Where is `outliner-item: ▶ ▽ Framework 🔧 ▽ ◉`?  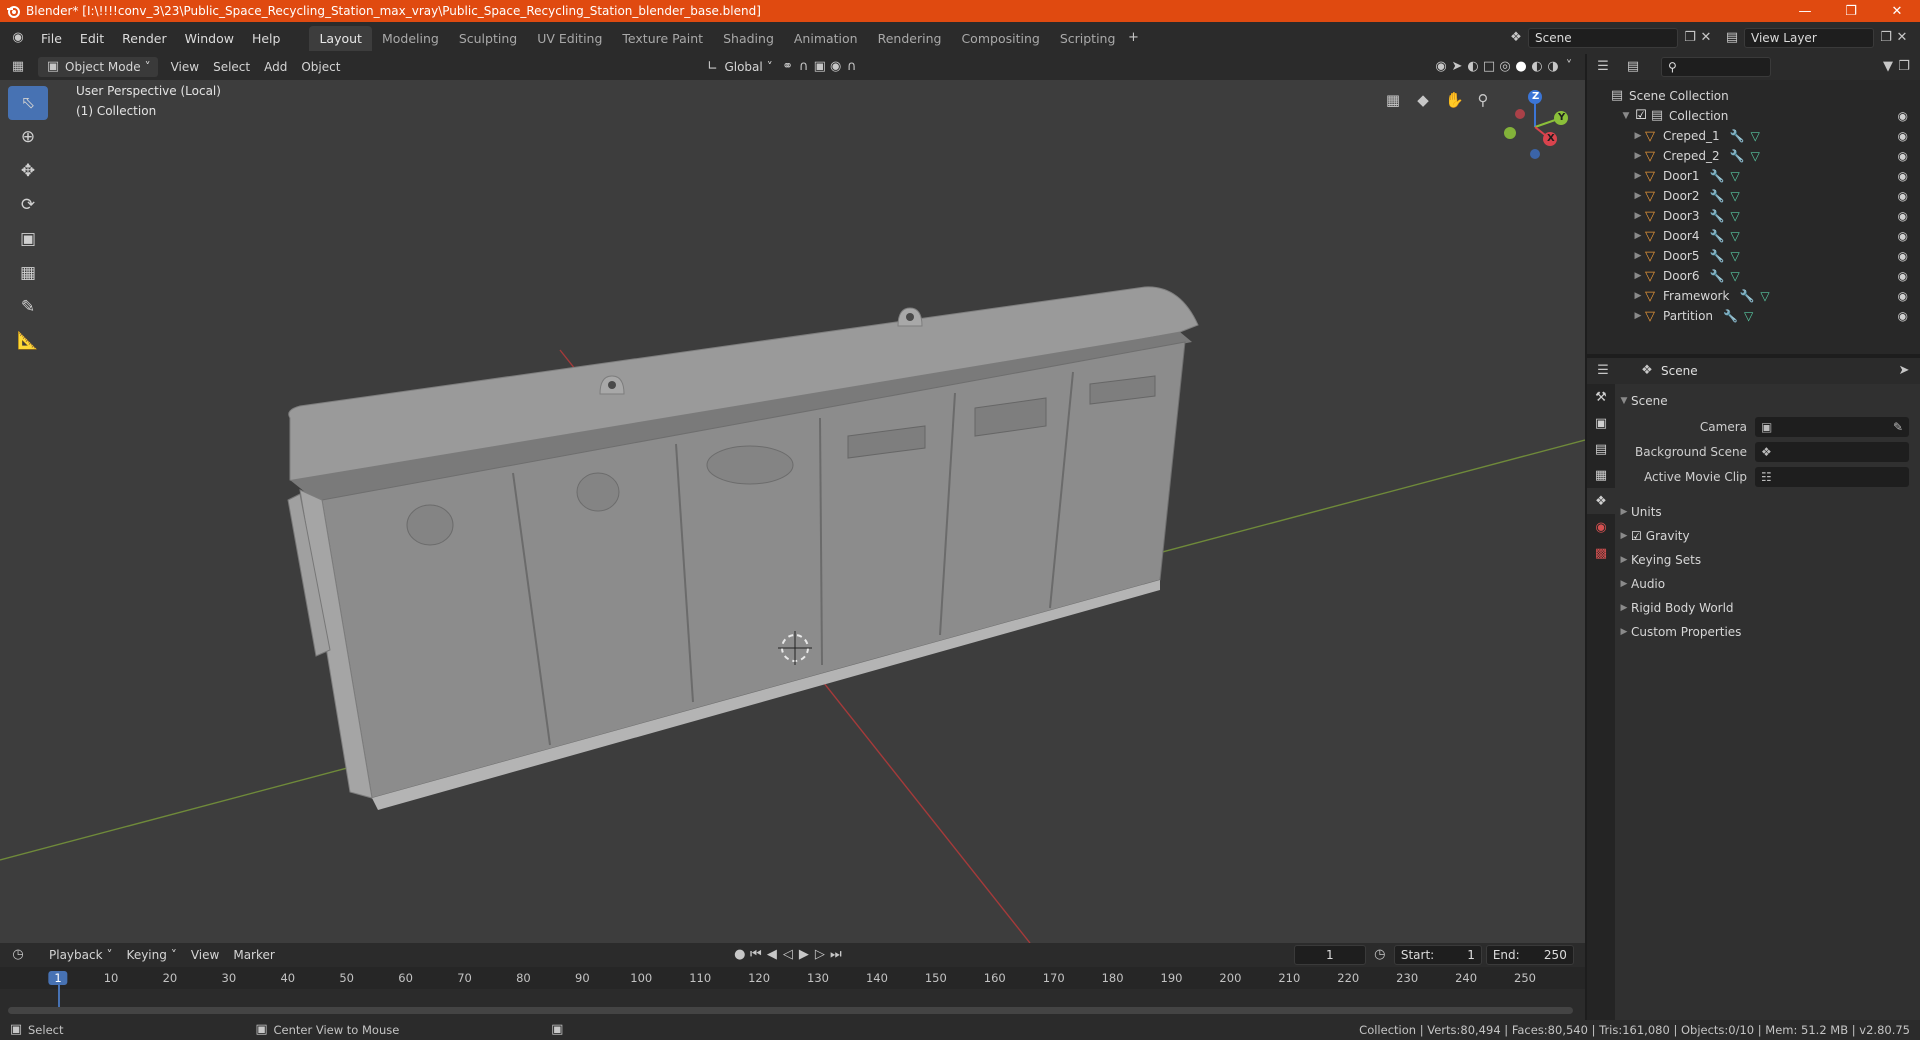 outliner-item: ▶ ▽ Framework 🔧 ▽ ◉ is located at coordinates (1753, 296).